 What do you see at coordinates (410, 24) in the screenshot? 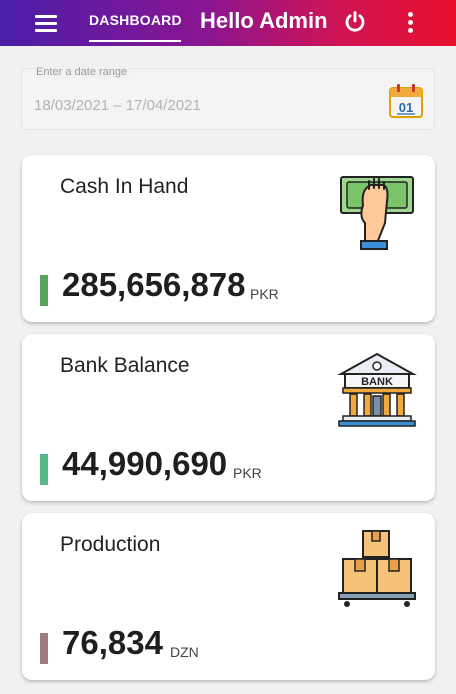
I see `more-vert-icon` at bounding box center [410, 24].